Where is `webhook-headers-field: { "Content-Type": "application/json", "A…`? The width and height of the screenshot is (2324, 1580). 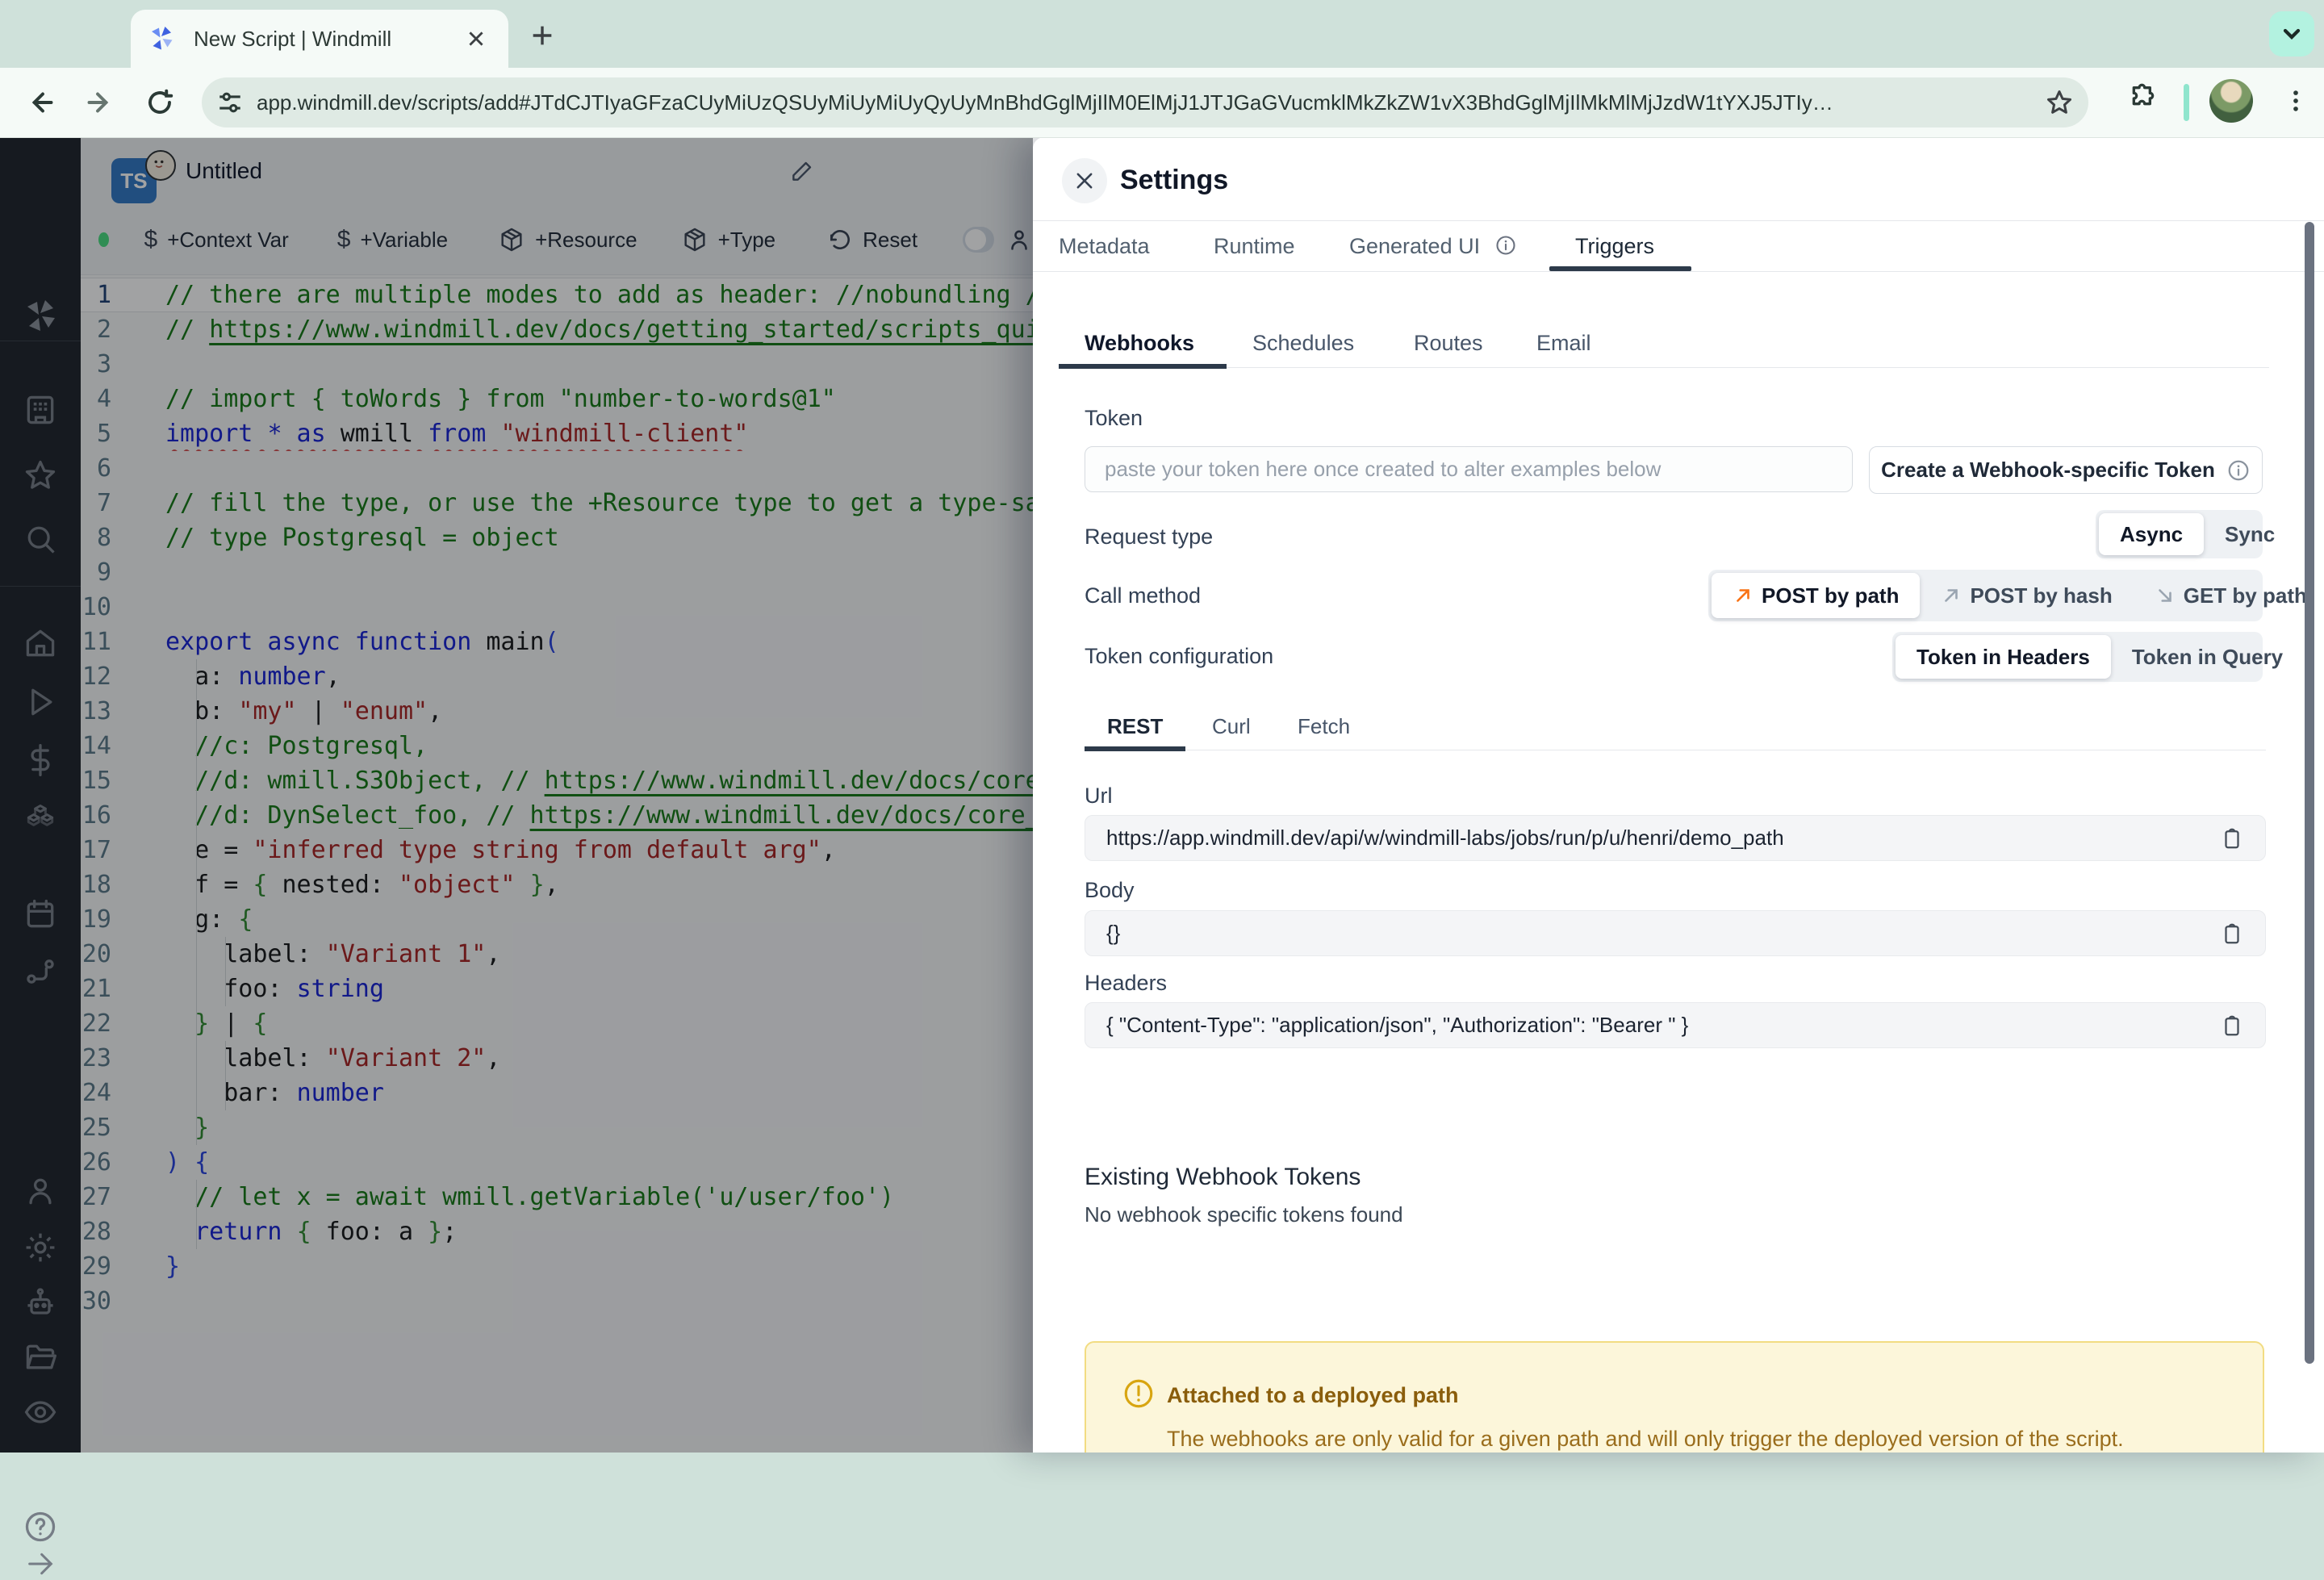 webhook-headers-field: { "Content-Type": "application/json", "A… is located at coordinates (1675, 1025).